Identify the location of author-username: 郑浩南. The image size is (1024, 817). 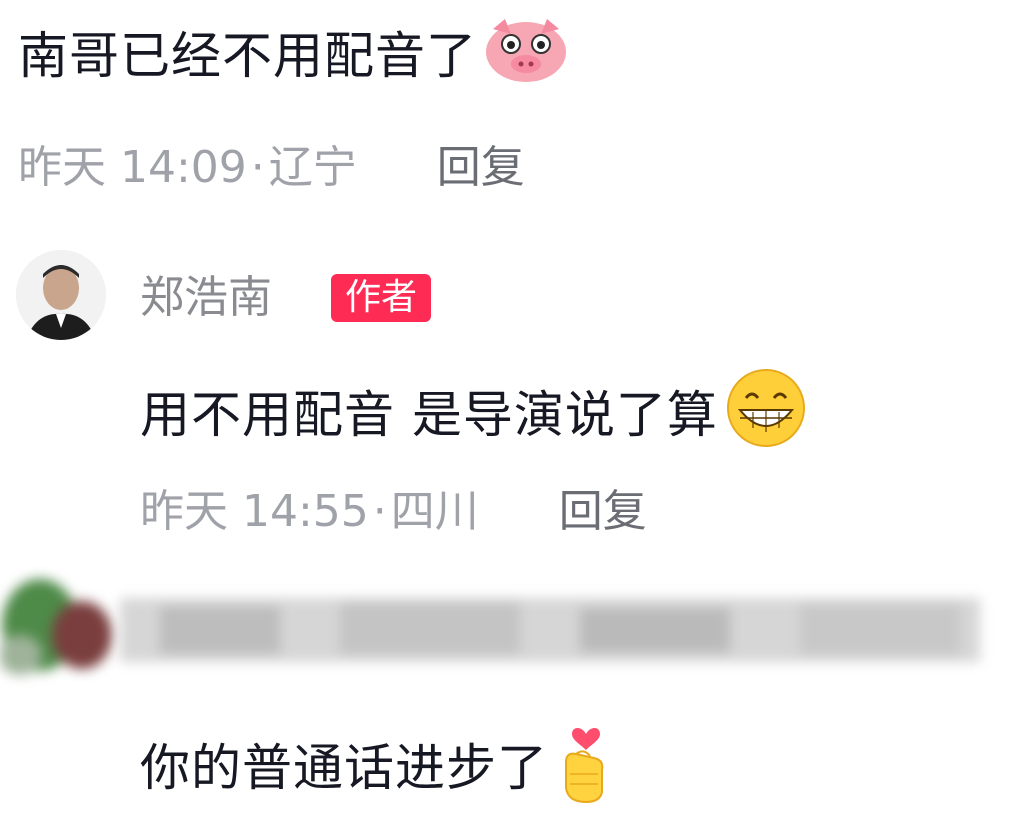
(206, 298).